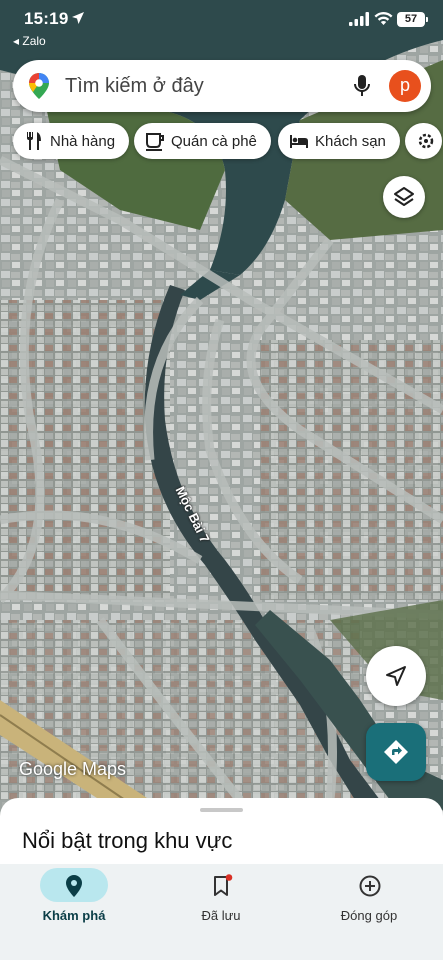 The height and width of the screenshot is (960, 443). Describe the element at coordinates (155, 142) in the screenshot. I see `coffee-cup-icon` at that location.